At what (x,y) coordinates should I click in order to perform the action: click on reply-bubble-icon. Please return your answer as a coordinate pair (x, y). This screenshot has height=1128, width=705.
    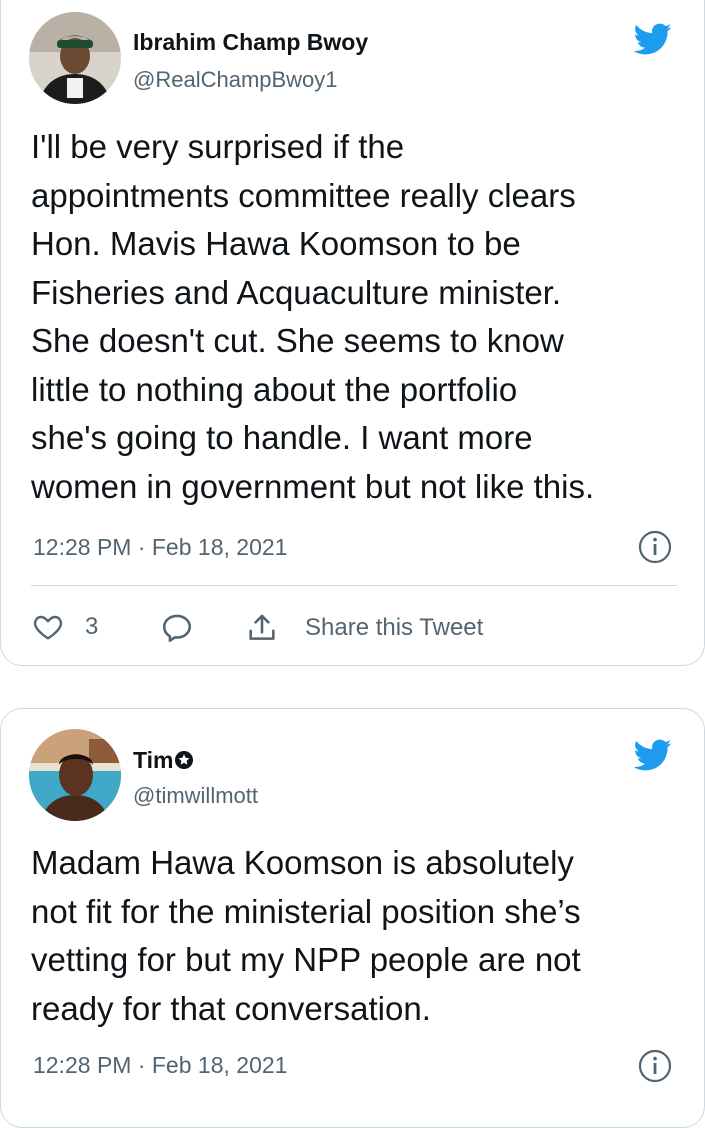
    Looking at the image, I should click on (177, 628).